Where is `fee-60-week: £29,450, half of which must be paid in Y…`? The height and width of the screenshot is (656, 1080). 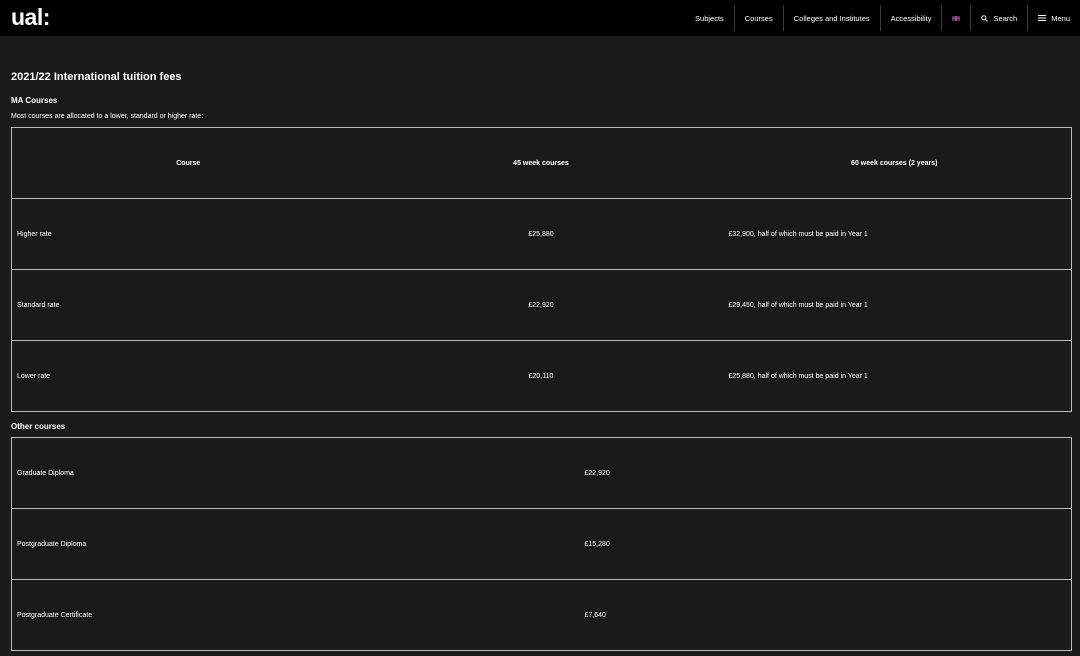
fee-60-week: £29,450, half of which must be paid in Y… is located at coordinates (894, 305).